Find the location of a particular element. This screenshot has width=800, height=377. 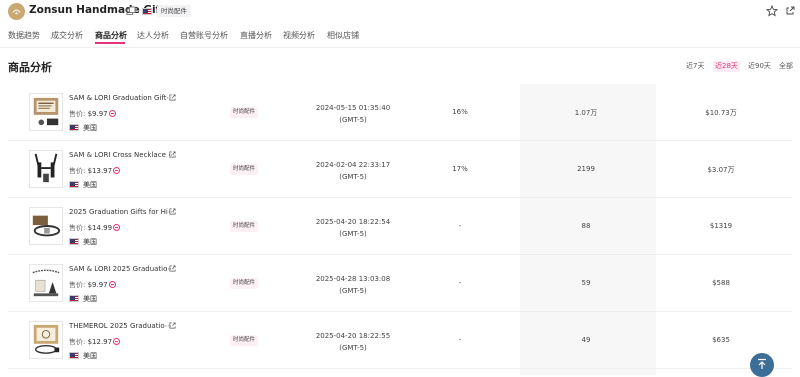

tab-similar-shops: 相似店铺 is located at coordinates (343, 35).